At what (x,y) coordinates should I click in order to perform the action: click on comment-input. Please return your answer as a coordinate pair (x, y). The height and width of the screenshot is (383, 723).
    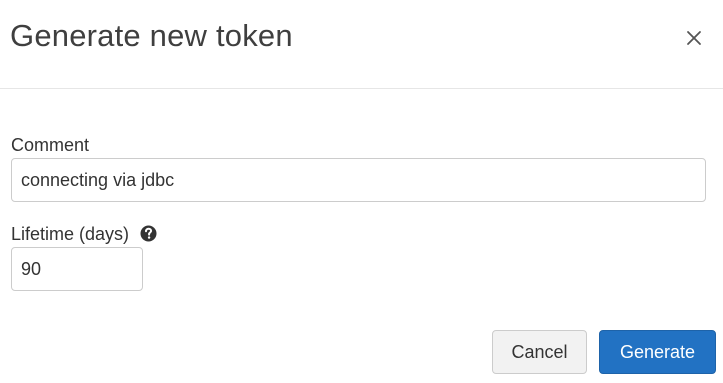
    Looking at the image, I should click on (358, 180).